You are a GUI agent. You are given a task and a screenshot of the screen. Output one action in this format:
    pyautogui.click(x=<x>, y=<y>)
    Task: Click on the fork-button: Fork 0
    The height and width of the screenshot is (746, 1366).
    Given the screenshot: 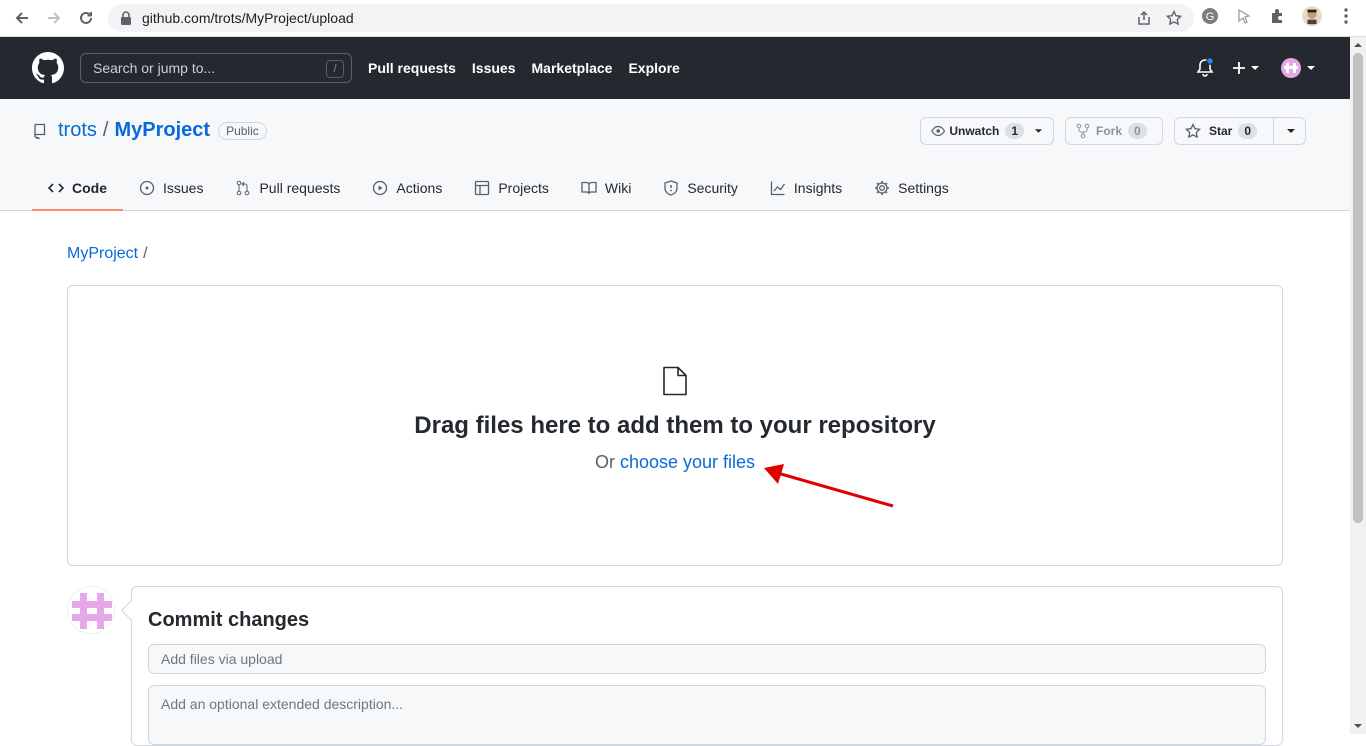 What is the action you would take?
    pyautogui.click(x=1114, y=131)
    